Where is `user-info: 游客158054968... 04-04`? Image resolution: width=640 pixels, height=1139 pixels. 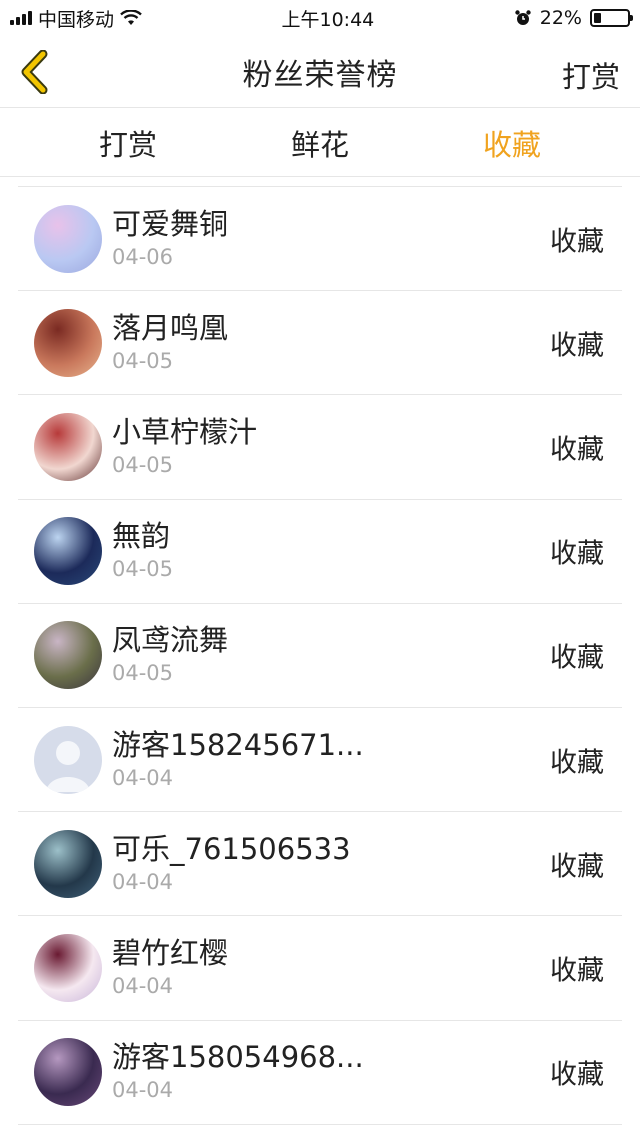
user-info: 游客158054968... 04-04 is located at coordinates (238, 1072).